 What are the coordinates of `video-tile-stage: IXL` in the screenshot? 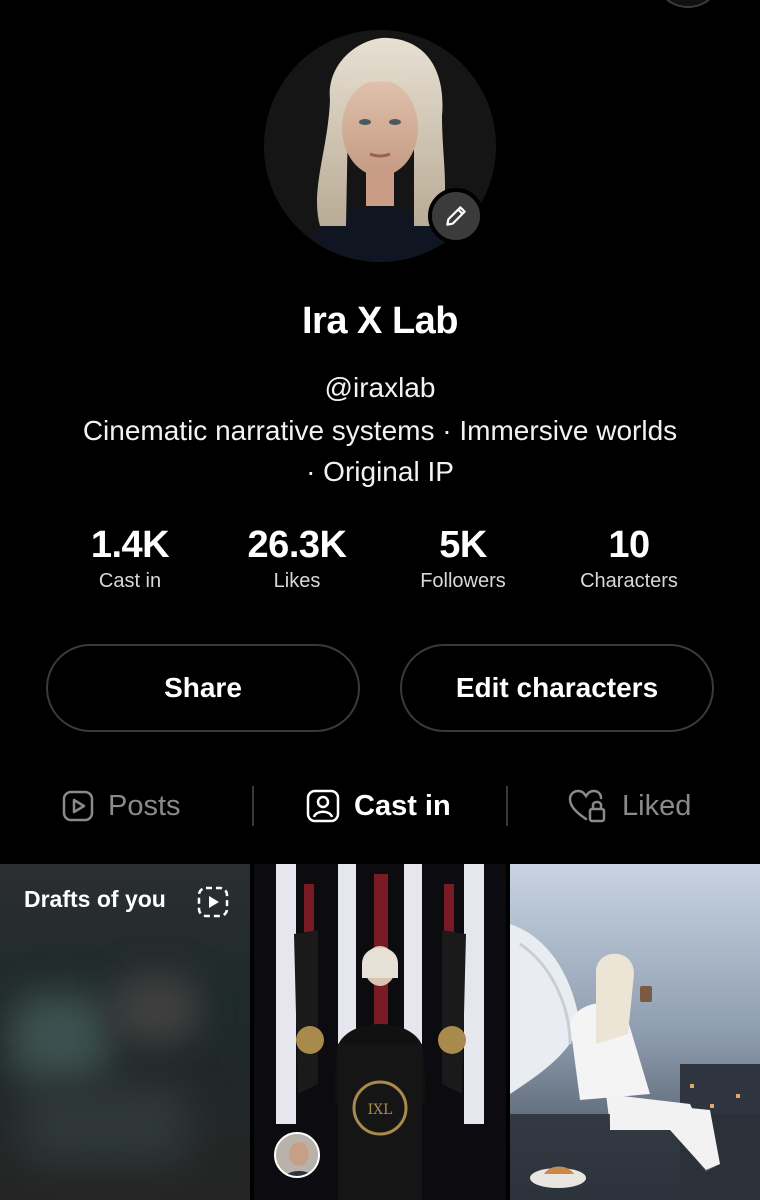 It's located at (380, 1032).